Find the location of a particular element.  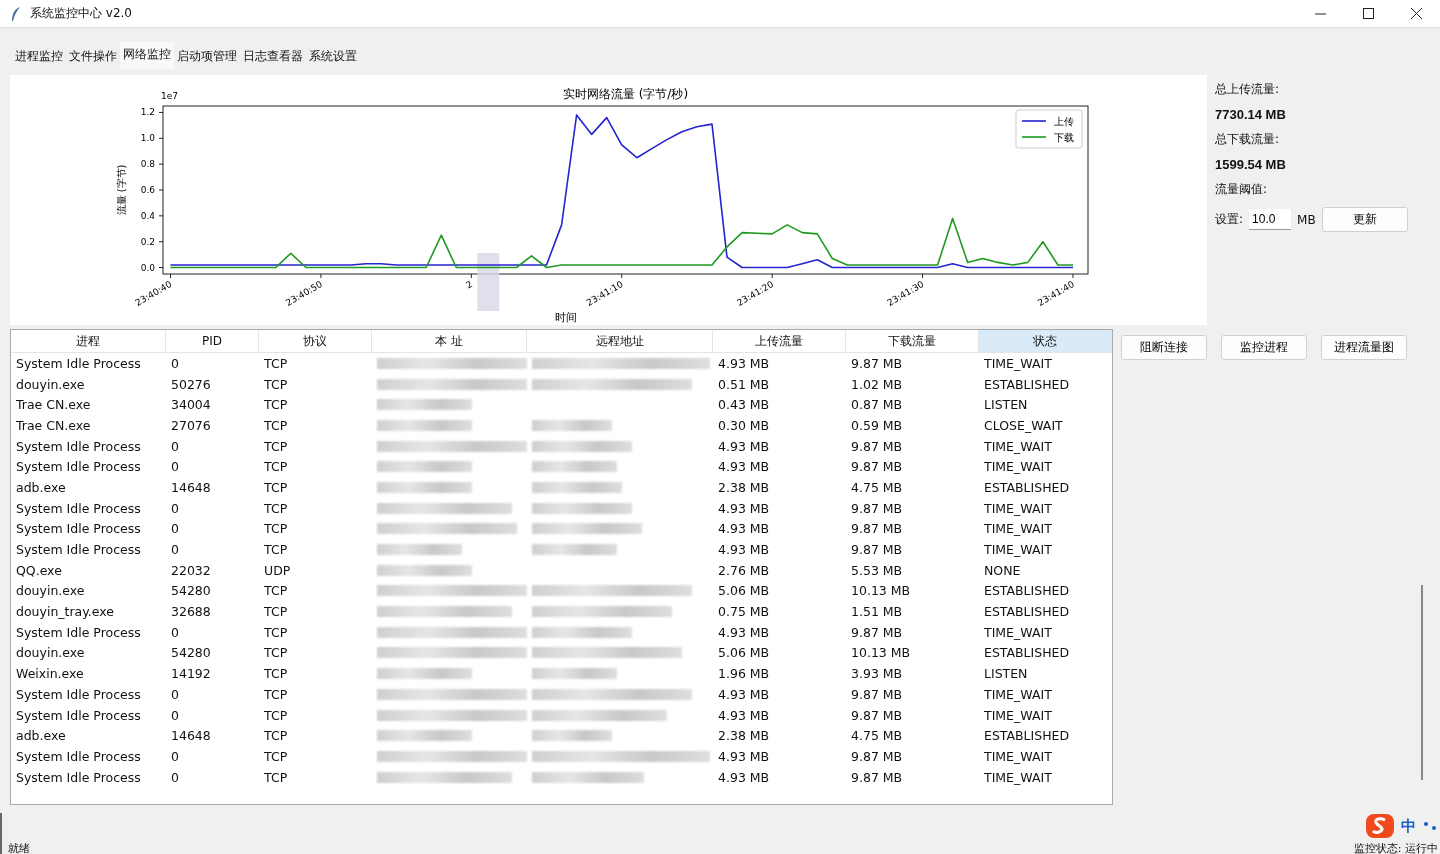

monitor-status: 监控状态: 运行中 is located at coordinates (1395, 847).